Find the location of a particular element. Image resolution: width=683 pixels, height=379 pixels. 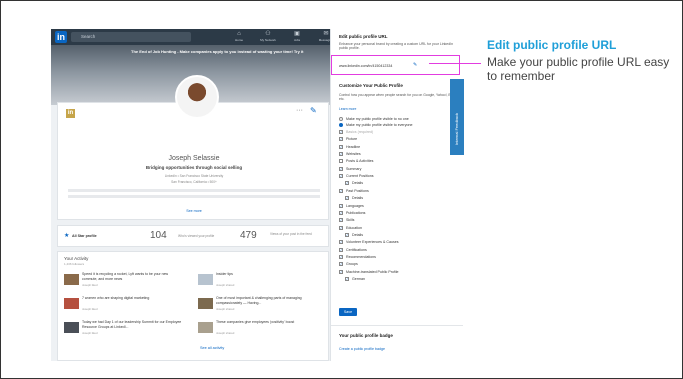

home-icon: ⌂ is located at coordinates (239, 34).